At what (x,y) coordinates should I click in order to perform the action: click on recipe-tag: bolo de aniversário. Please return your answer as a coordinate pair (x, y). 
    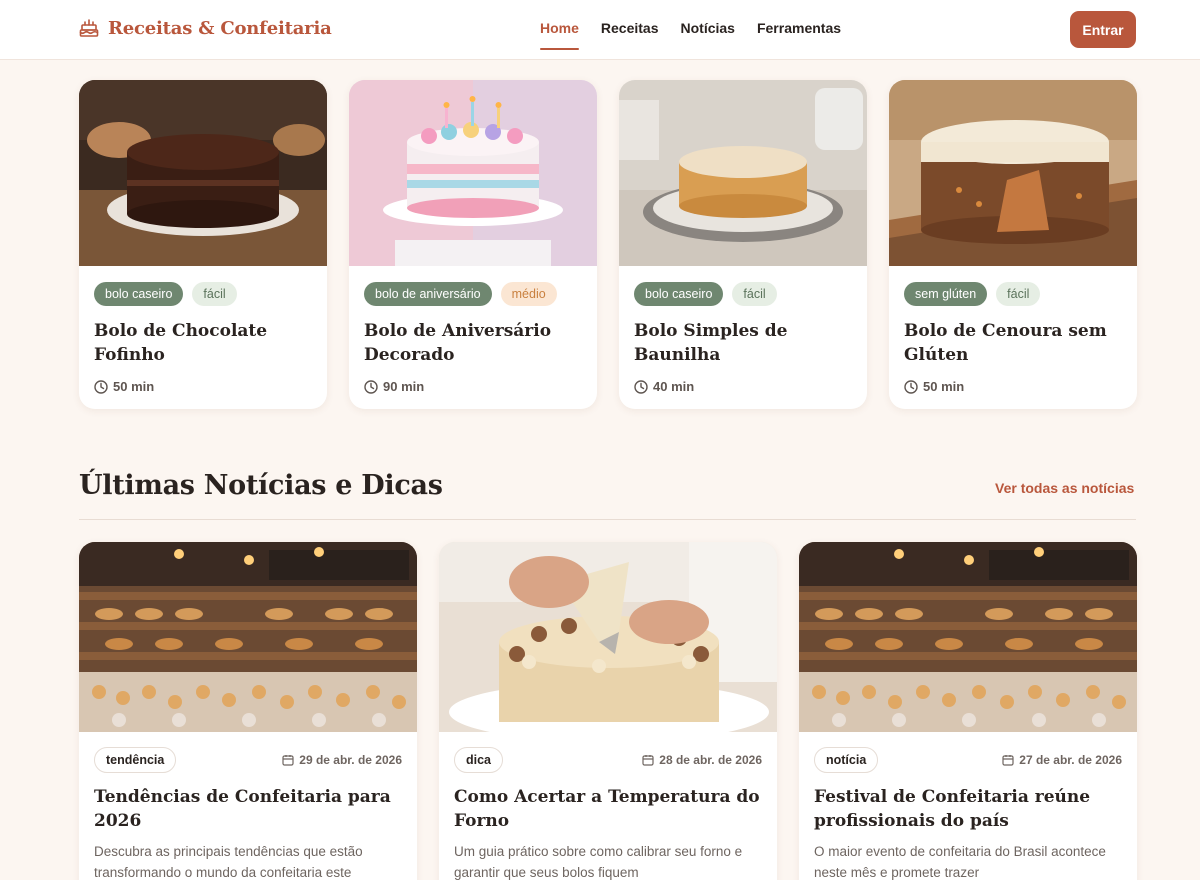
    Looking at the image, I should click on (428, 294).